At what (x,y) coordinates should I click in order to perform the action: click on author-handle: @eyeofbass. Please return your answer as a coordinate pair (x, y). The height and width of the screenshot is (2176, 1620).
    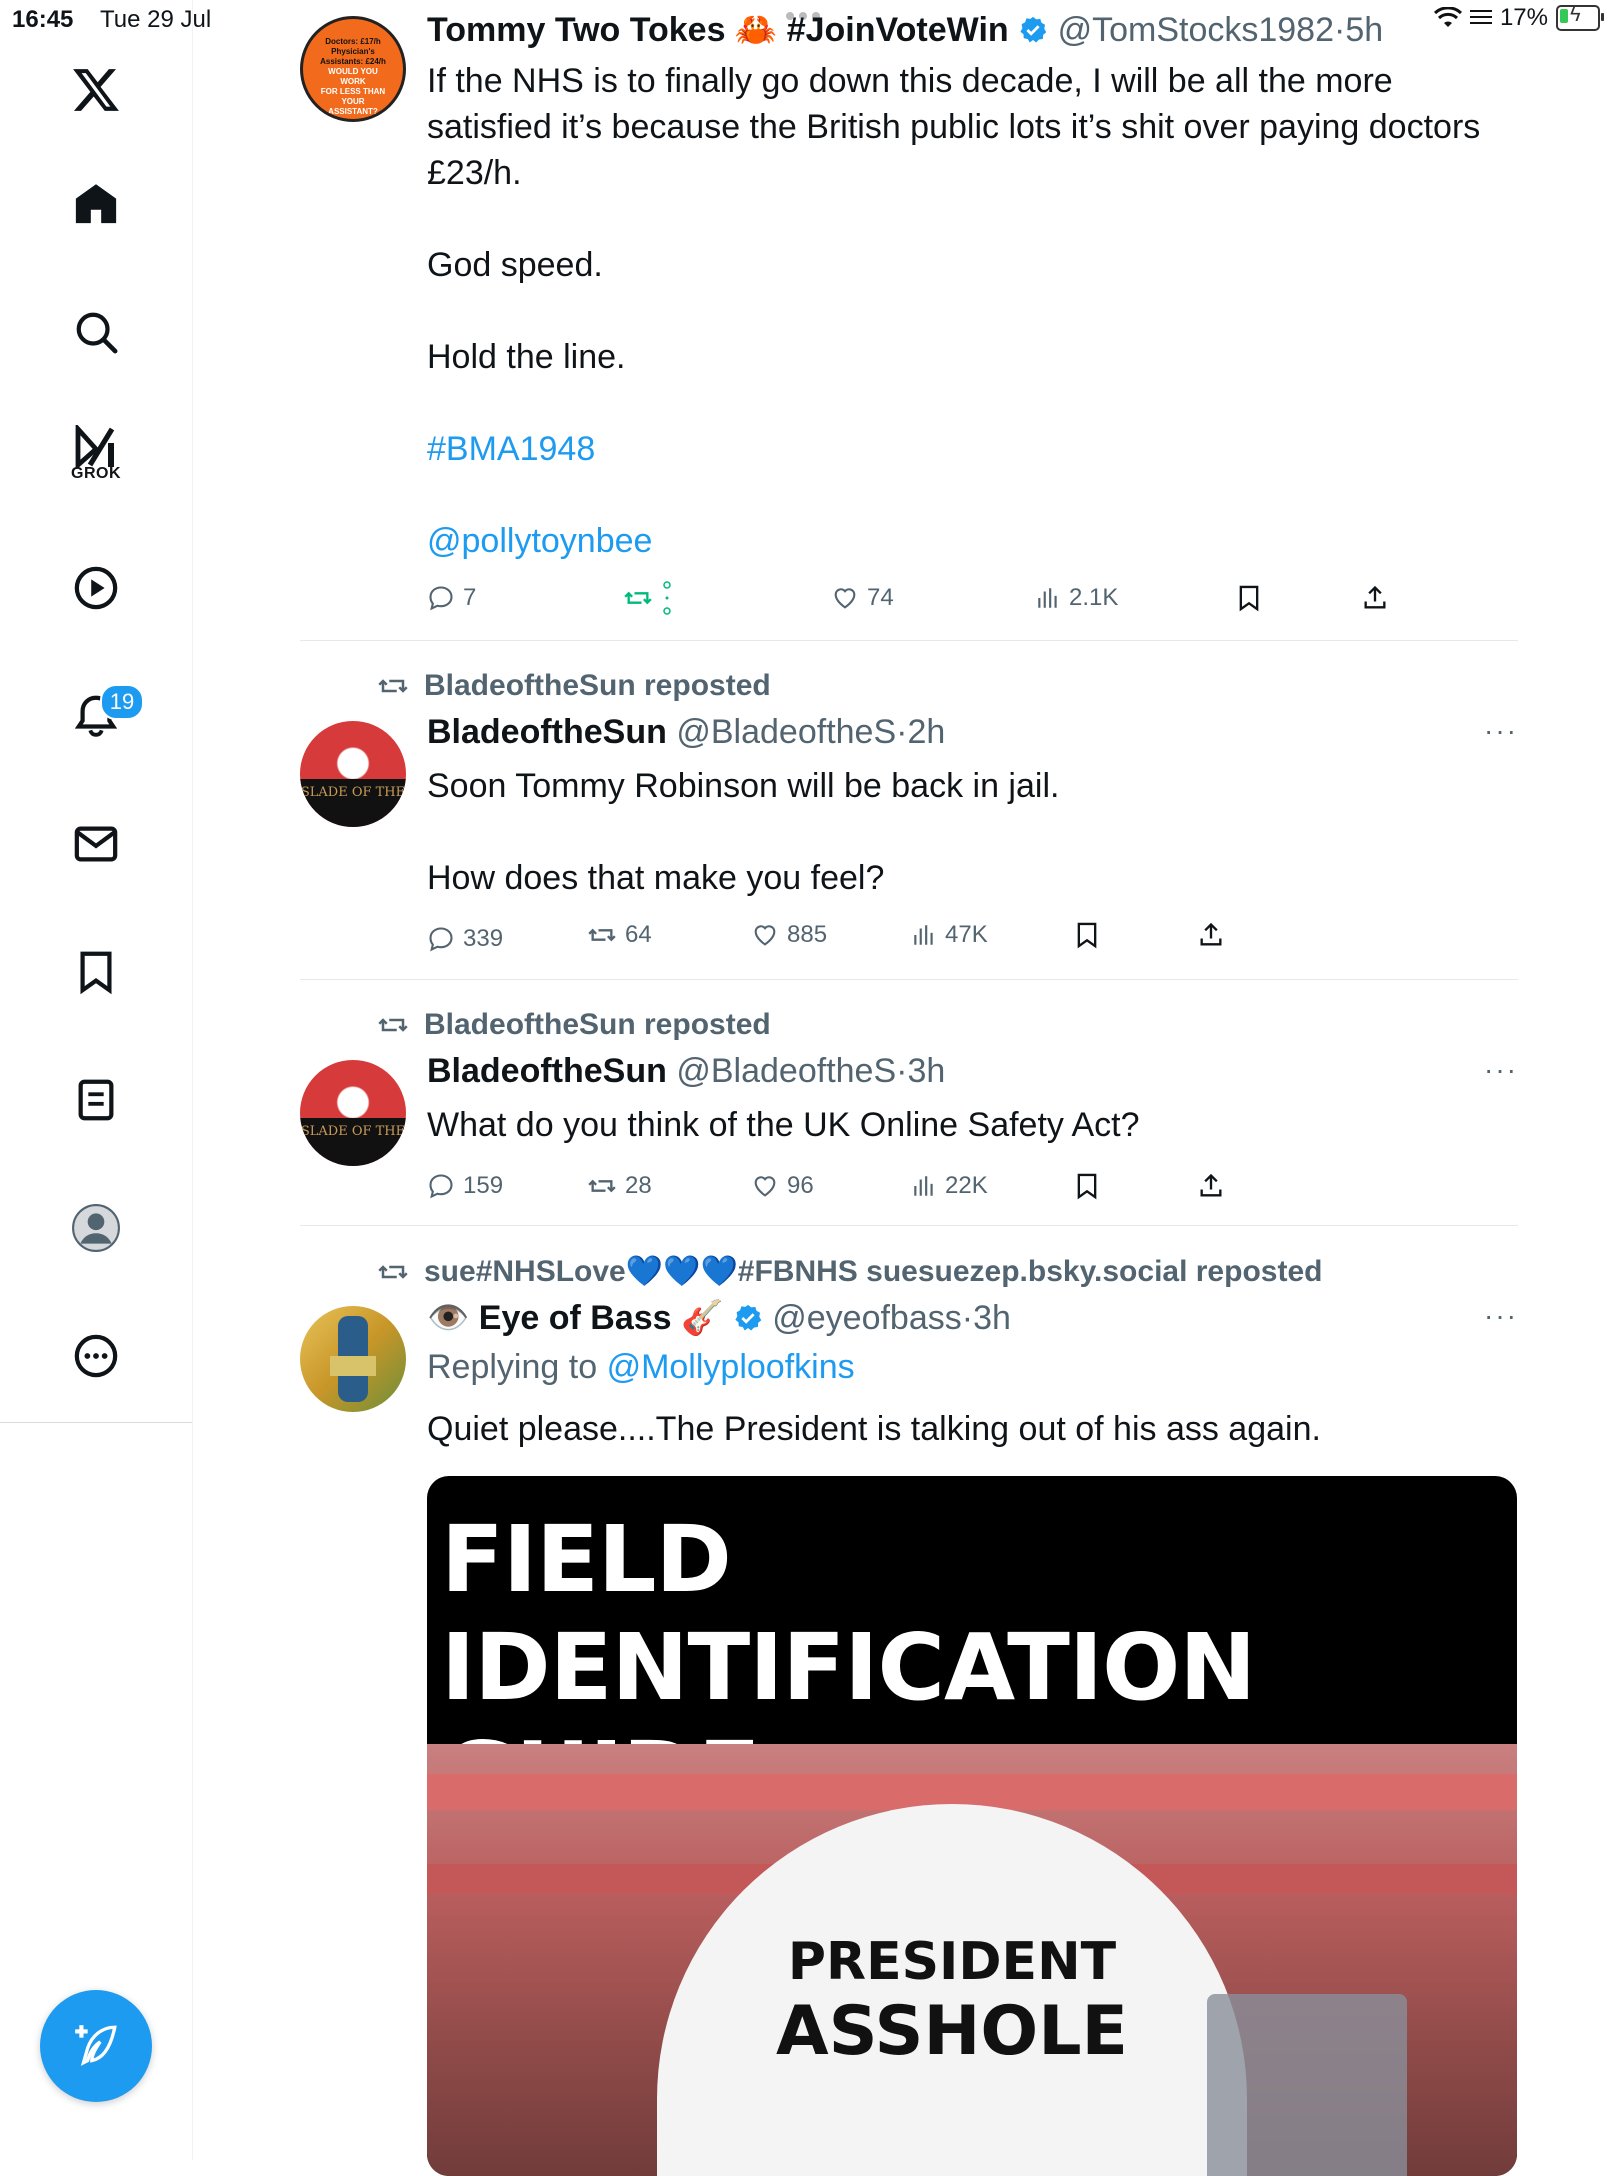
    Looking at the image, I should click on (867, 1318).